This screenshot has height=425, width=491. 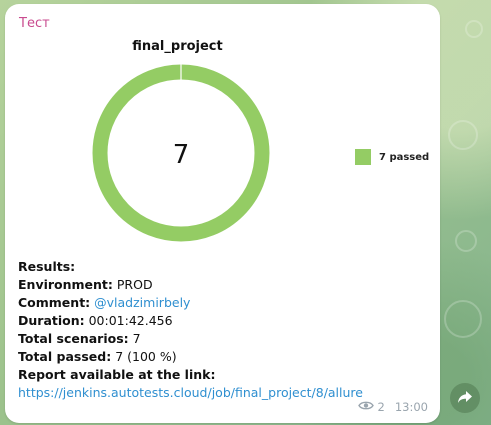 What do you see at coordinates (411, 407) in the screenshot?
I see `message-time: 13:00` at bounding box center [411, 407].